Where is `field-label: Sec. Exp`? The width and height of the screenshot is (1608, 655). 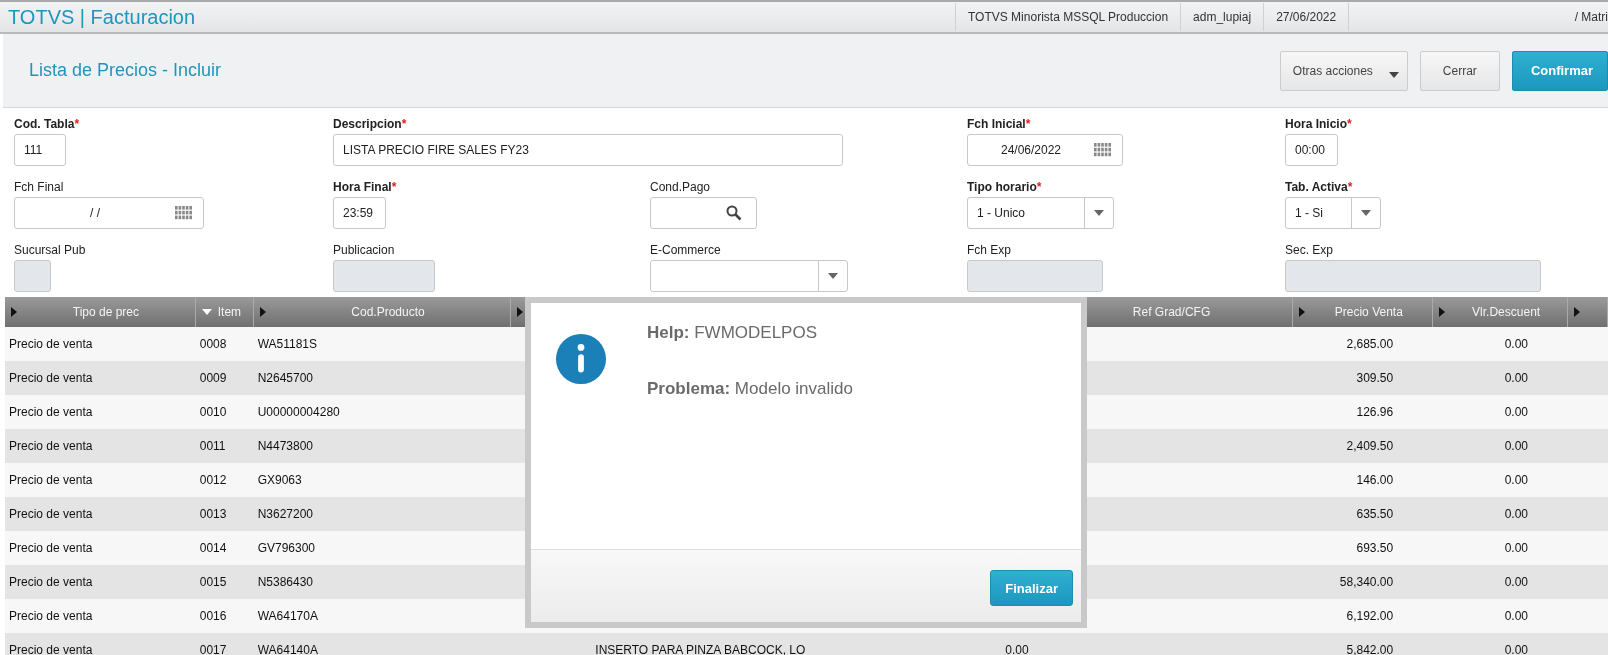 field-label: Sec. Exp is located at coordinates (1309, 250).